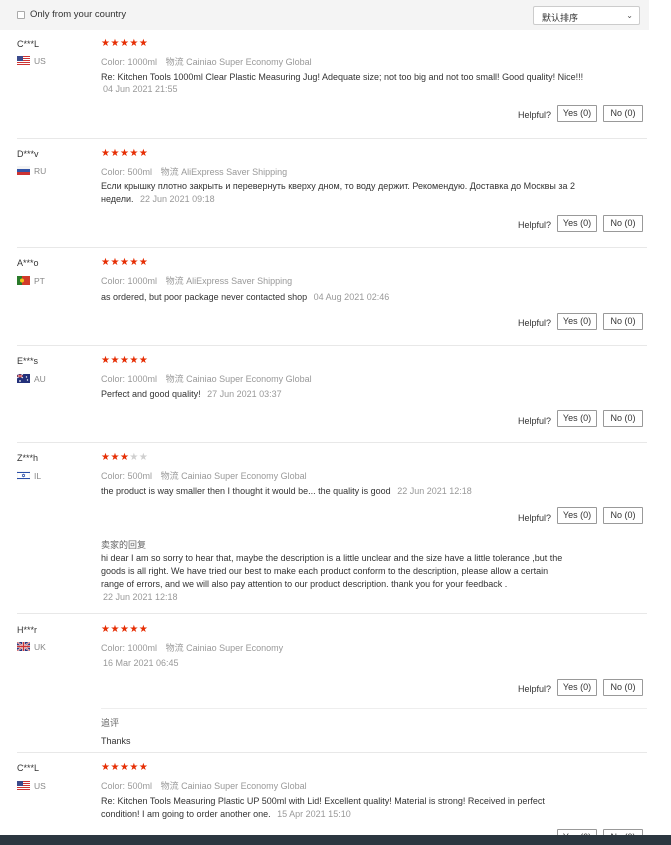 This screenshot has width=671, height=845. Describe the element at coordinates (23, 170) in the screenshot. I see `ru-flag-icon` at that location.